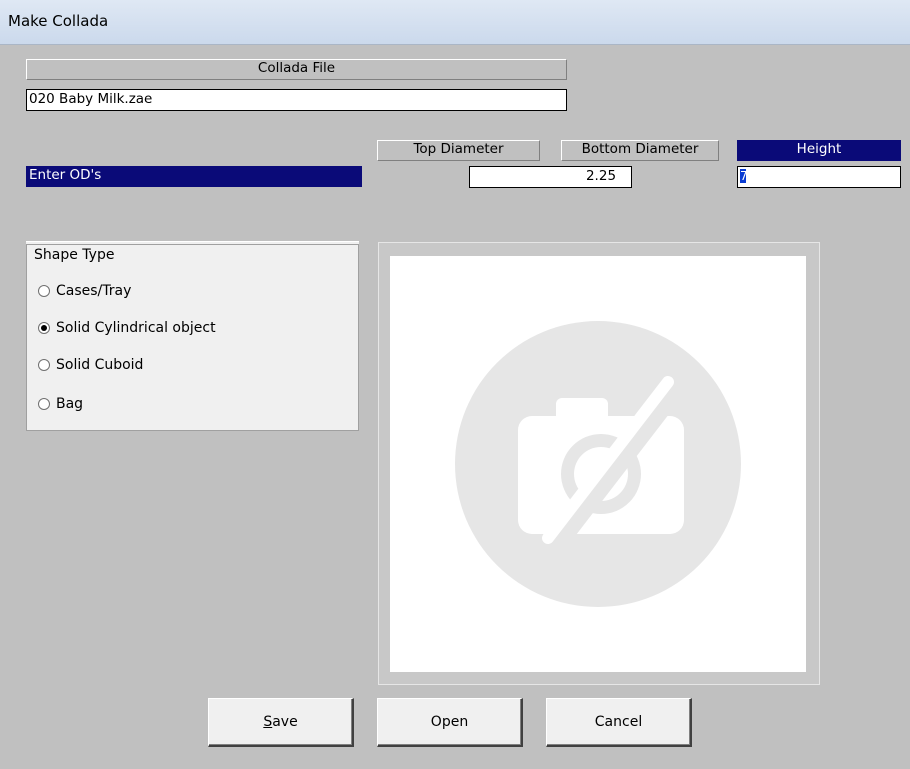  I want to click on radio-solid-cylindrical: Solid Cylindrical object, so click(127, 328).